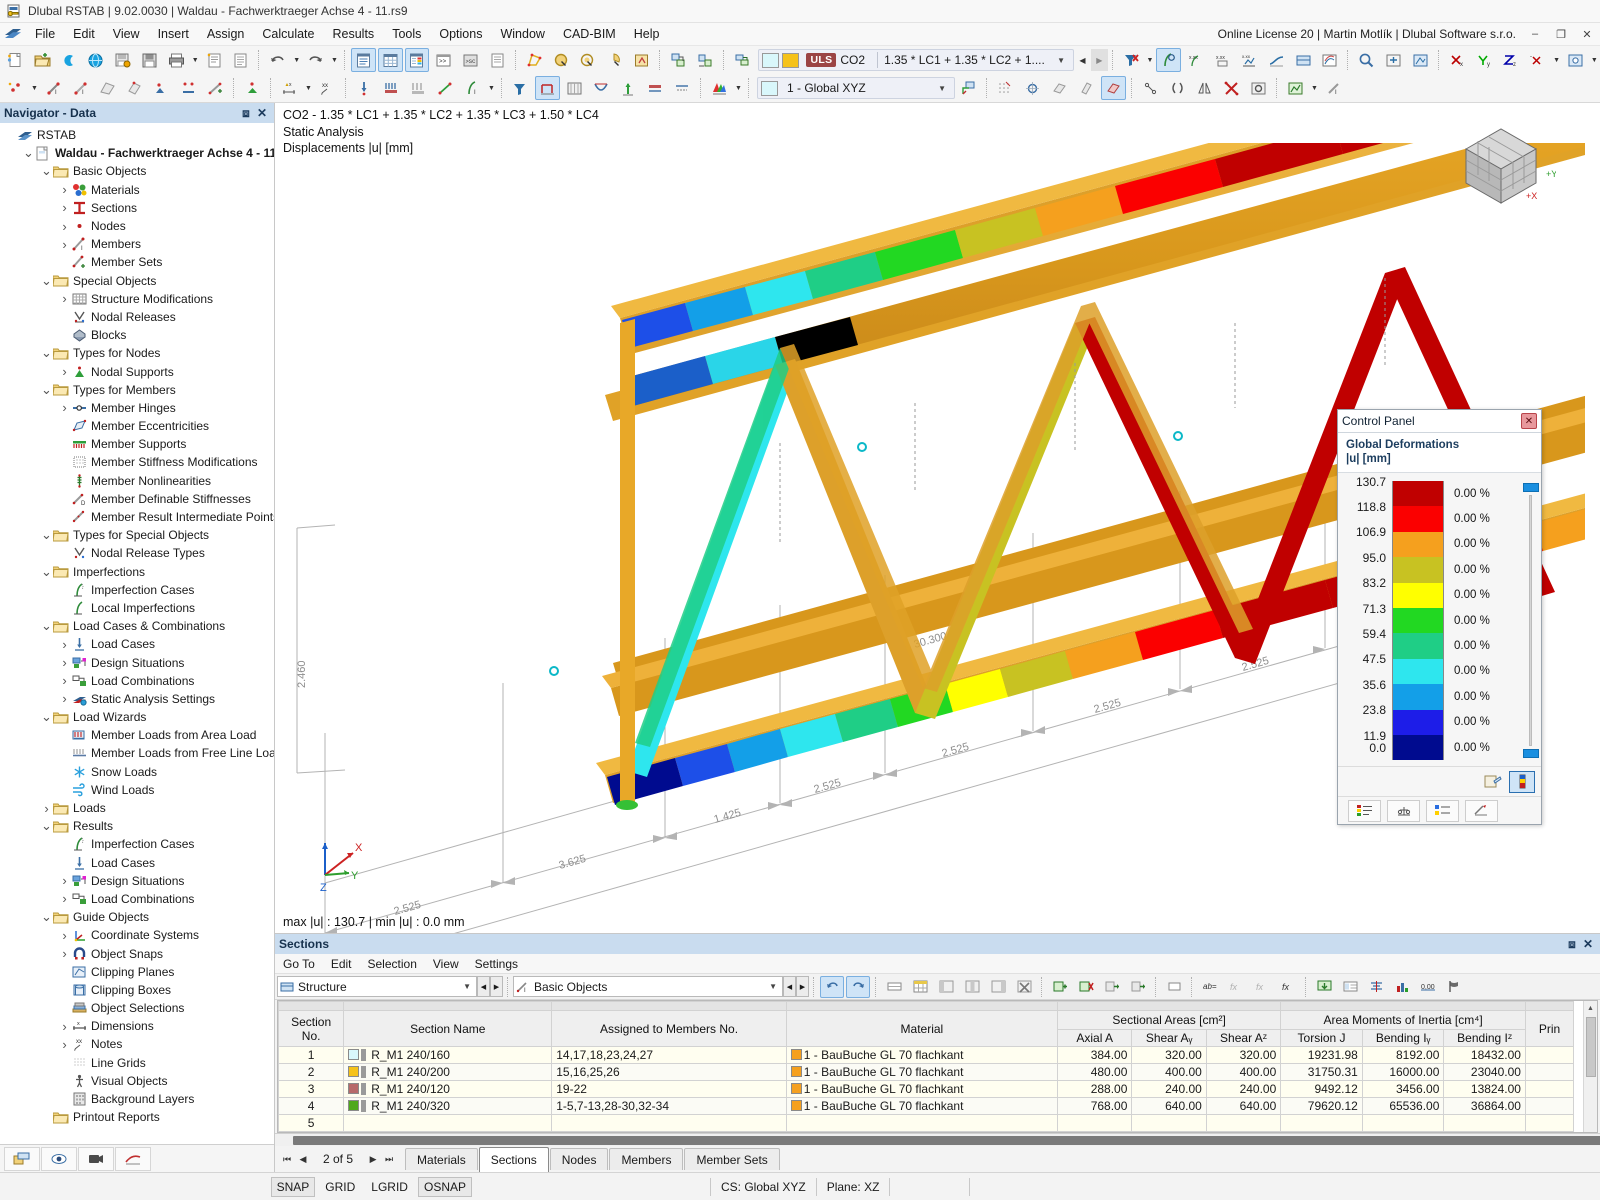 Image resolution: width=1600 pixels, height=1200 pixels. What do you see at coordinates (122, 60) in the screenshot?
I see `save-as-icon` at bounding box center [122, 60].